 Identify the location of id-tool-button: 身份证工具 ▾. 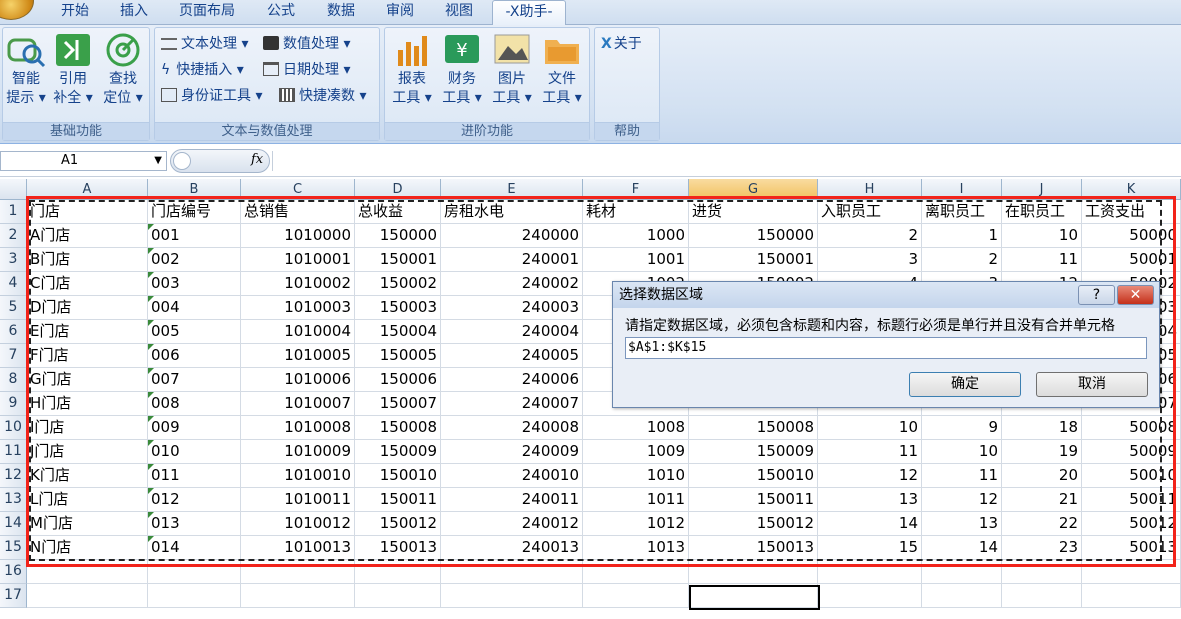
(211, 96).